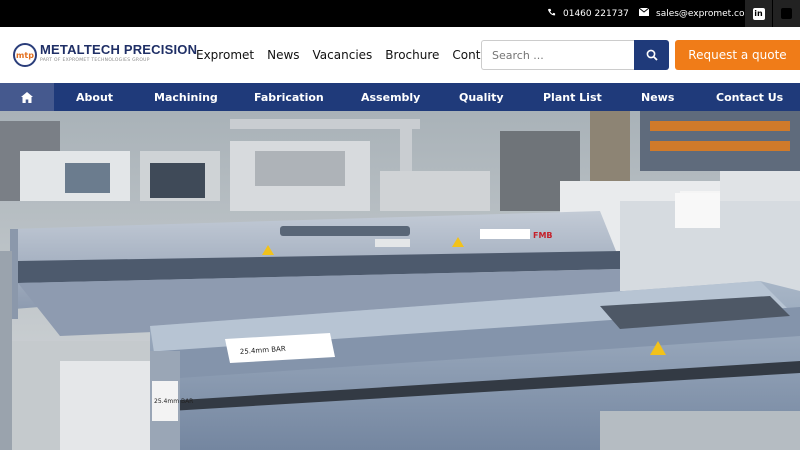 This screenshot has width=800, height=450. Describe the element at coordinates (737, 55) in the screenshot. I see `request-quote-button: Request a quote` at that location.